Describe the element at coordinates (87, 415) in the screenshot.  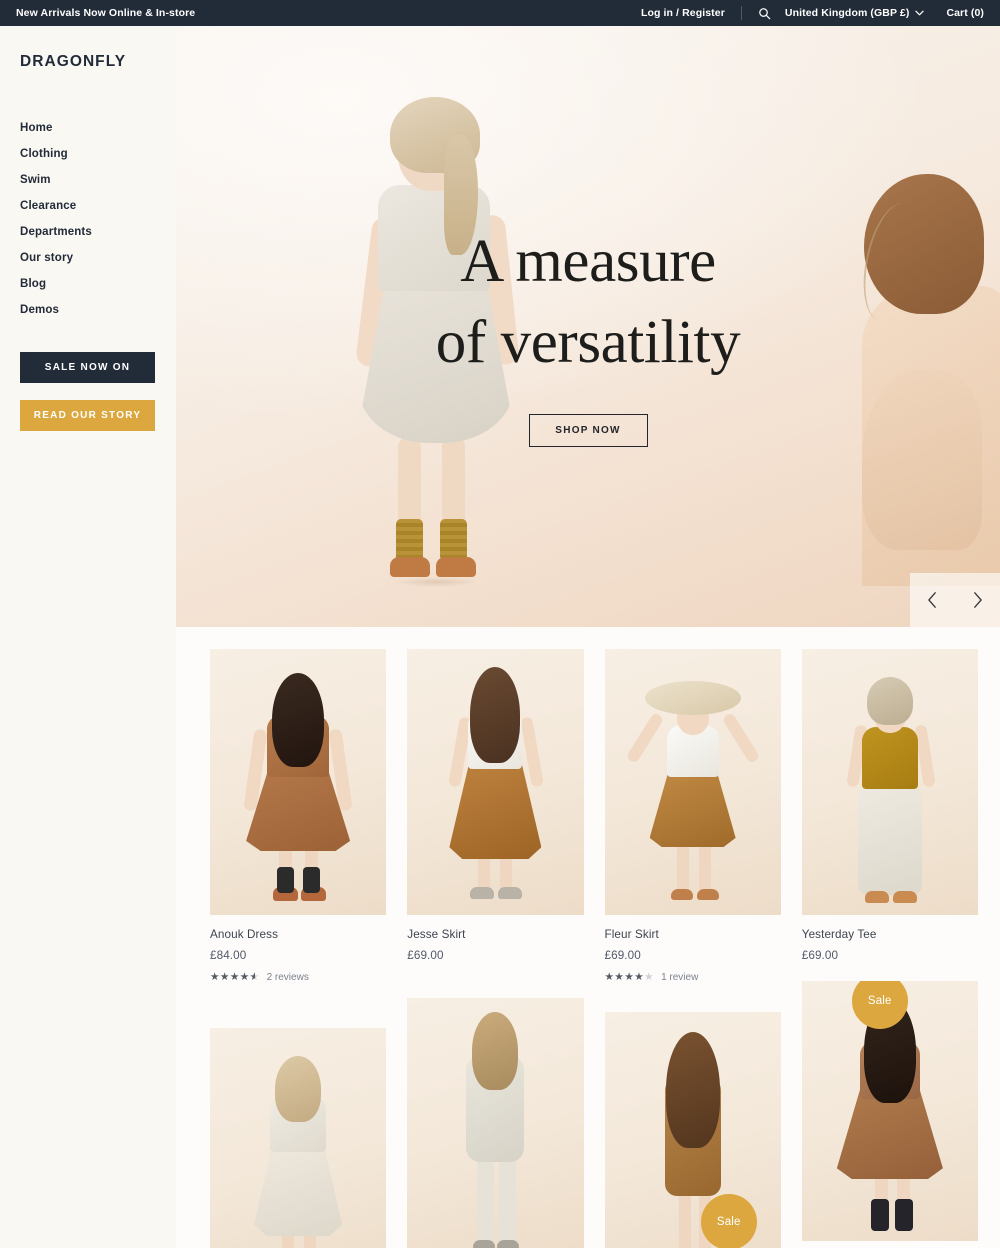
I see `read-our-story-button: READ OUR STORY` at that location.